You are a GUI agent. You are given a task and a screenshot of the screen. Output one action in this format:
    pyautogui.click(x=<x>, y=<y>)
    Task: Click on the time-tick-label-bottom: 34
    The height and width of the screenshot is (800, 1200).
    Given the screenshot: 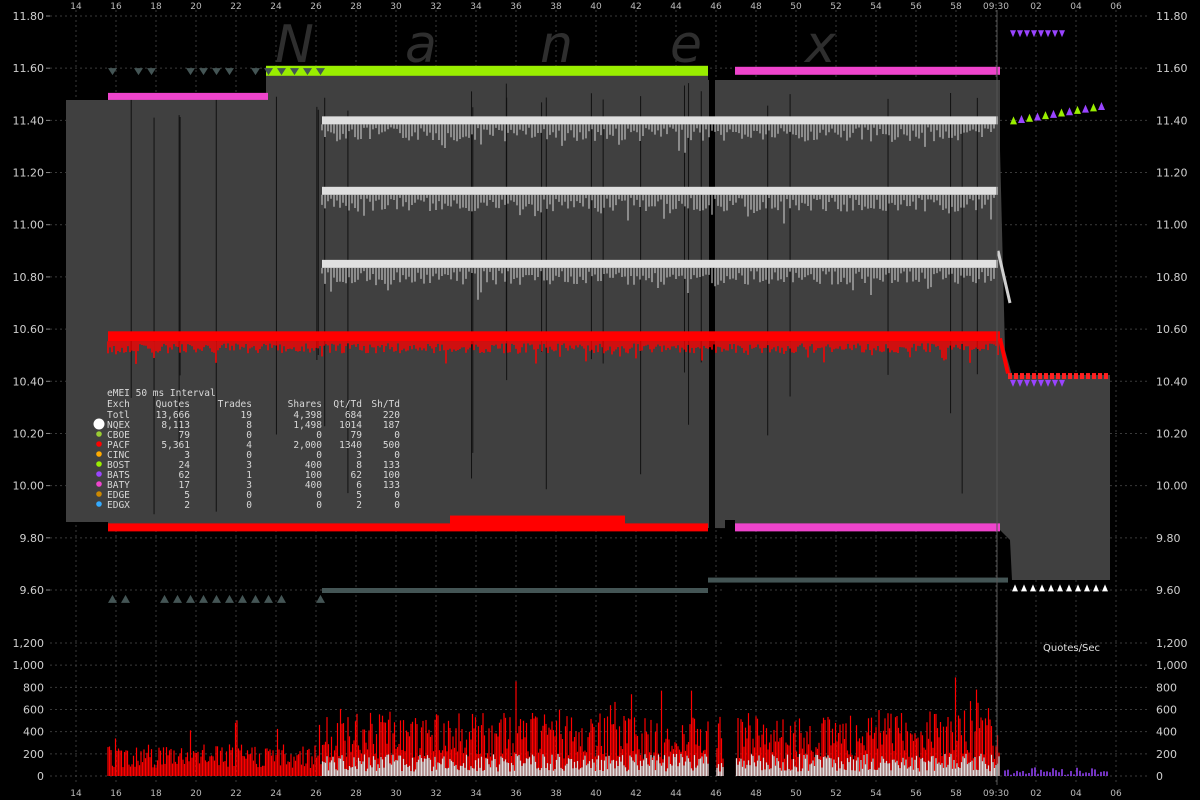 What is the action you would take?
    pyautogui.click(x=476, y=794)
    